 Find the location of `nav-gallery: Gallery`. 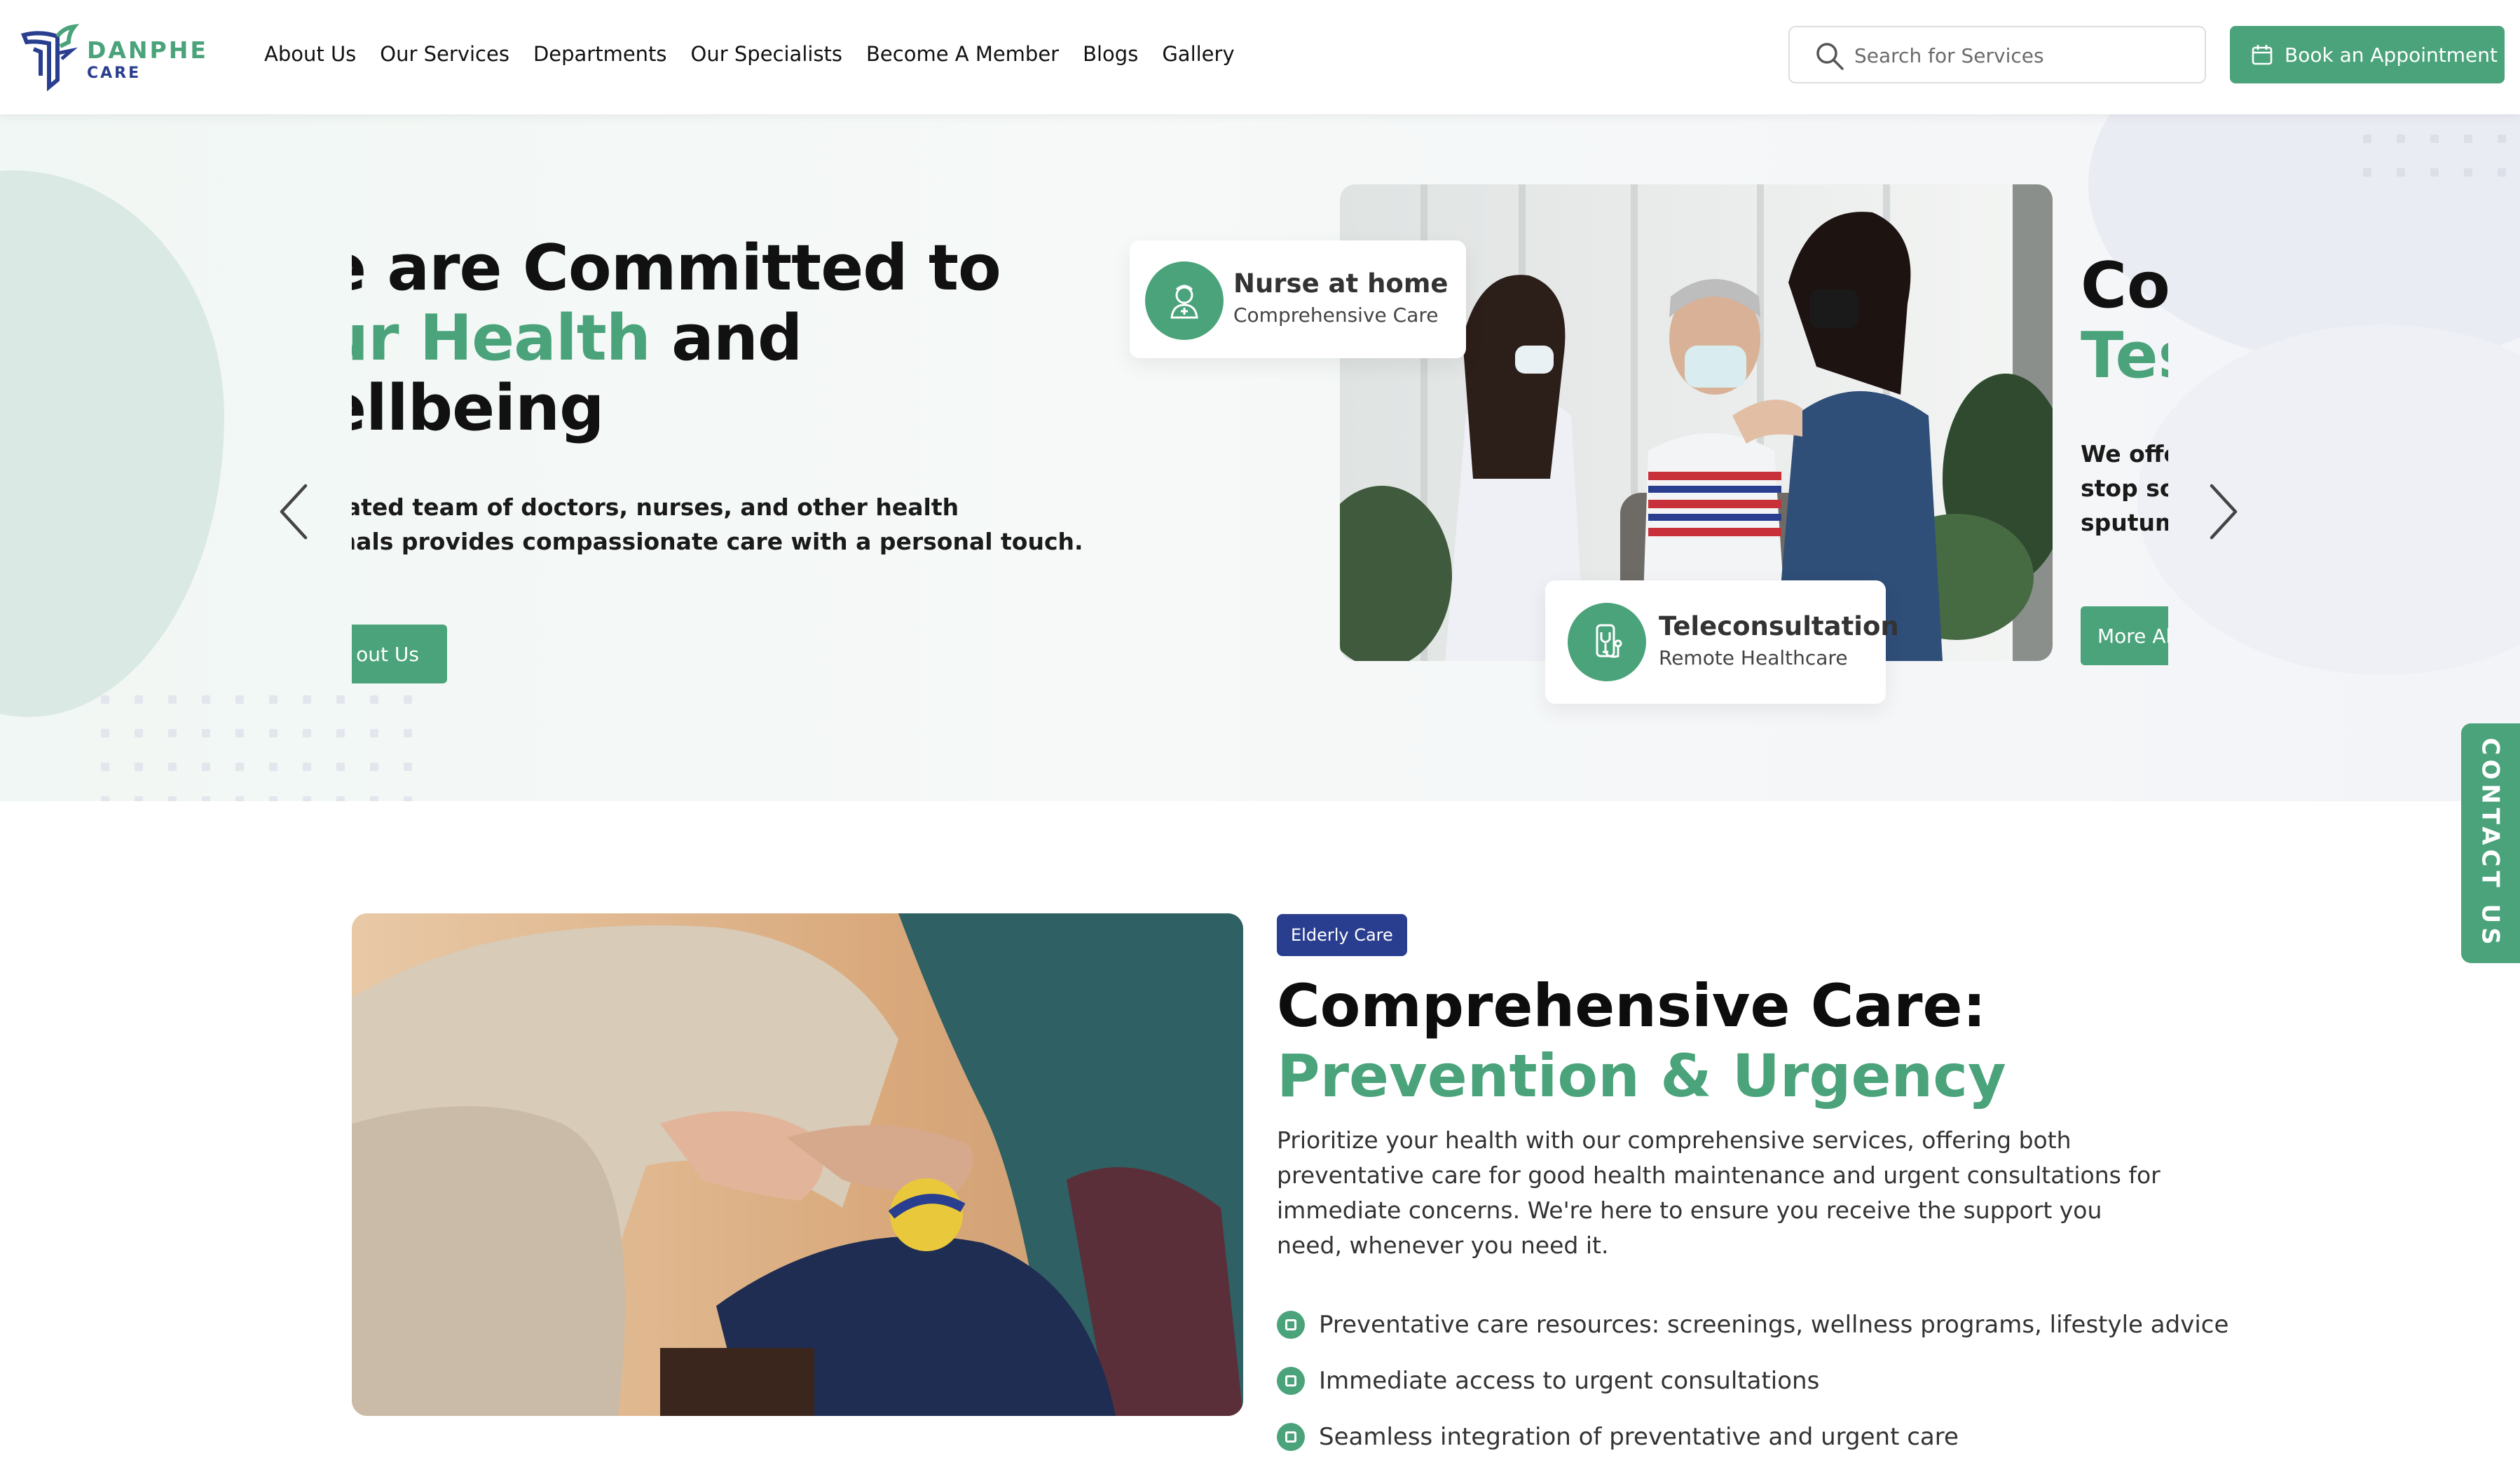

nav-gallery: Gallery is located at coordinates (1198, 54).